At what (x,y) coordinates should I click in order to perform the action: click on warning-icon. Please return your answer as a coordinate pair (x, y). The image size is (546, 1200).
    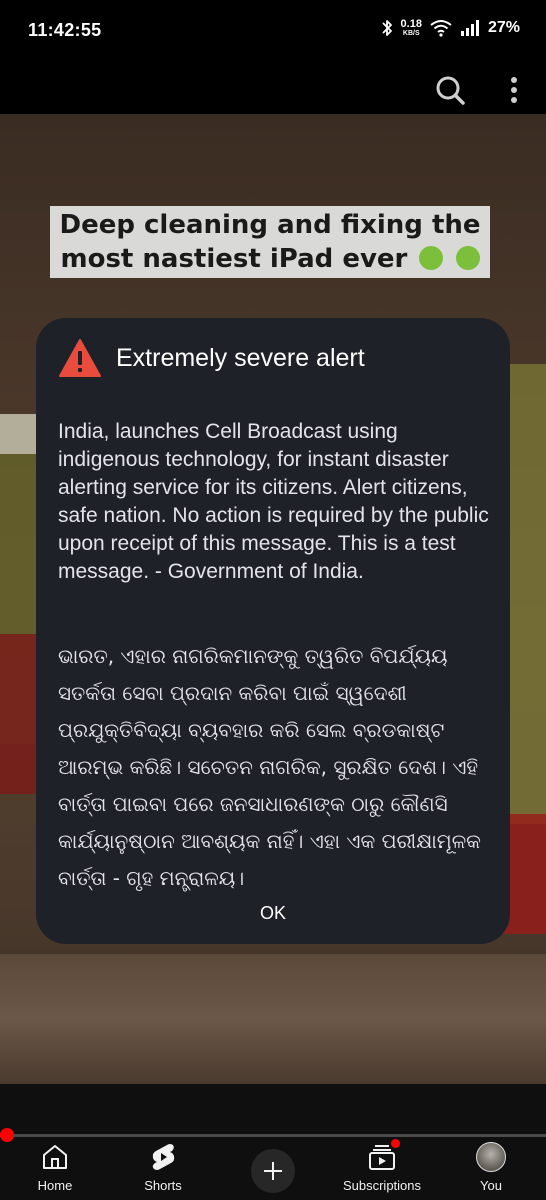
    Looking at the image, I should click on (80, 358).